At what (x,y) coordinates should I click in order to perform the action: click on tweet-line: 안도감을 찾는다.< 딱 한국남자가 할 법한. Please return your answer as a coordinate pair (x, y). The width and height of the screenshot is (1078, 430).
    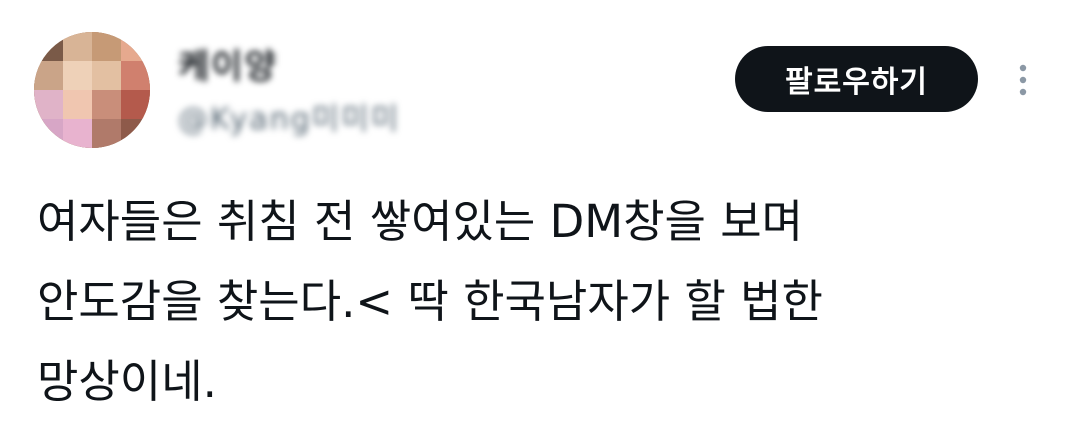
    Looking at the image, I should click on (430, 301).